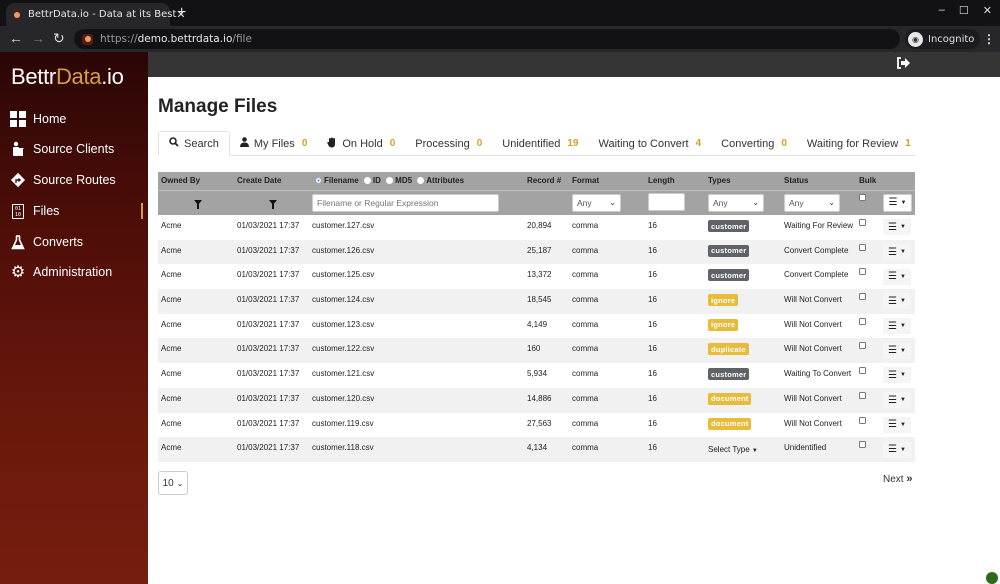 Image resolution: width=1000 pixels, height=584 pixels. Describe the element at coordinates (273, 205) in the screenshot. I see `filter-date-icon` at that location.